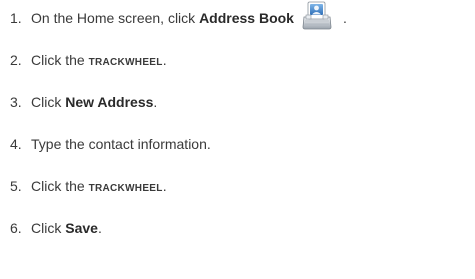 The width and height of the screenshot is (475, 279). I want to click on step-number: 6., so click(16, 228).